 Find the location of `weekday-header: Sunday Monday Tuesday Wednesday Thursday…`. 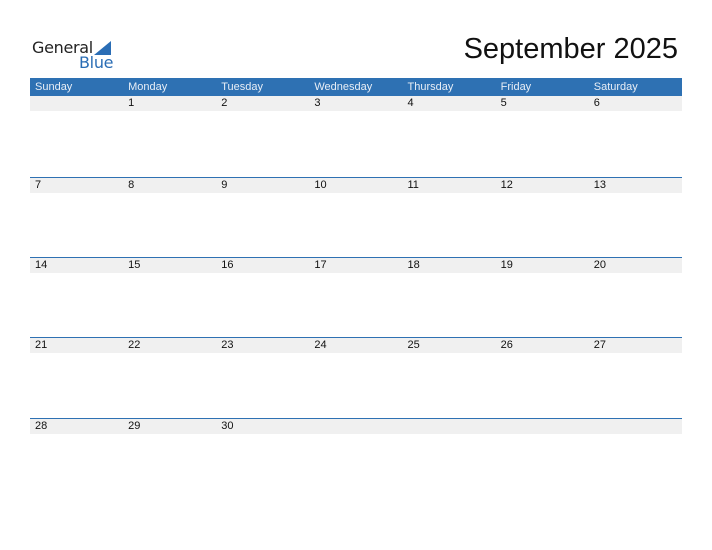

weekday-header: Sunday Monday Tuesday Wednesday Thursday… is located at coordinates (356, 87).